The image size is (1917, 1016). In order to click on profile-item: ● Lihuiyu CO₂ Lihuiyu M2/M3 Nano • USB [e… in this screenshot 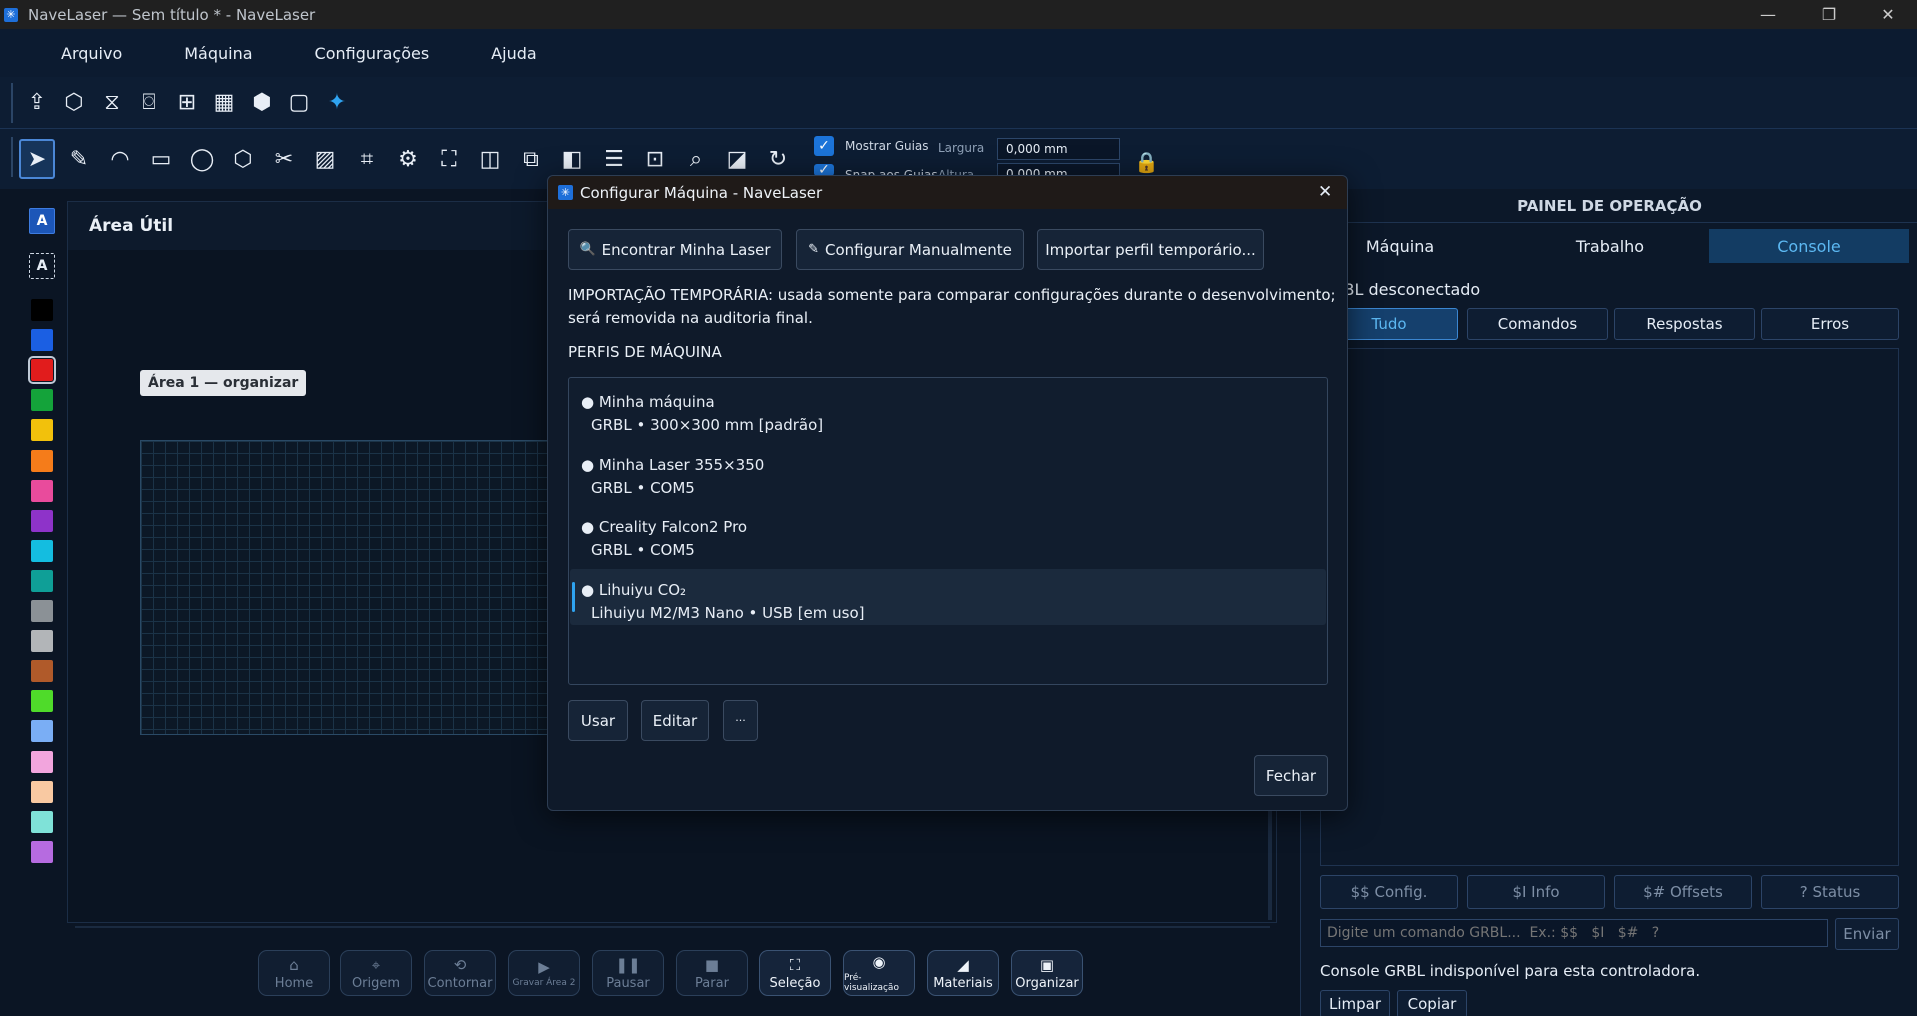, I will do `click(948, 596)`.